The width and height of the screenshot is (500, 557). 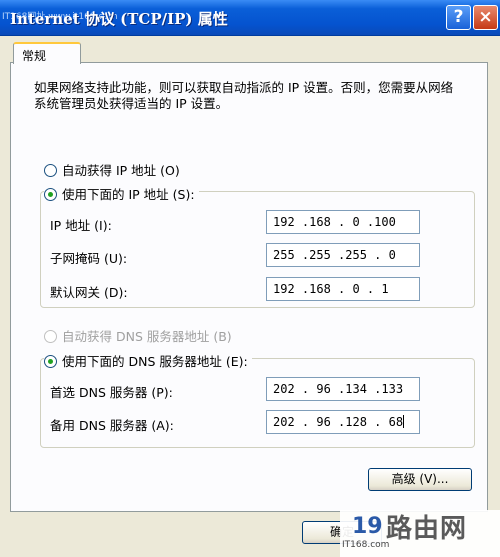 I want to click on close-button: ×, so click(x=485, y=17).